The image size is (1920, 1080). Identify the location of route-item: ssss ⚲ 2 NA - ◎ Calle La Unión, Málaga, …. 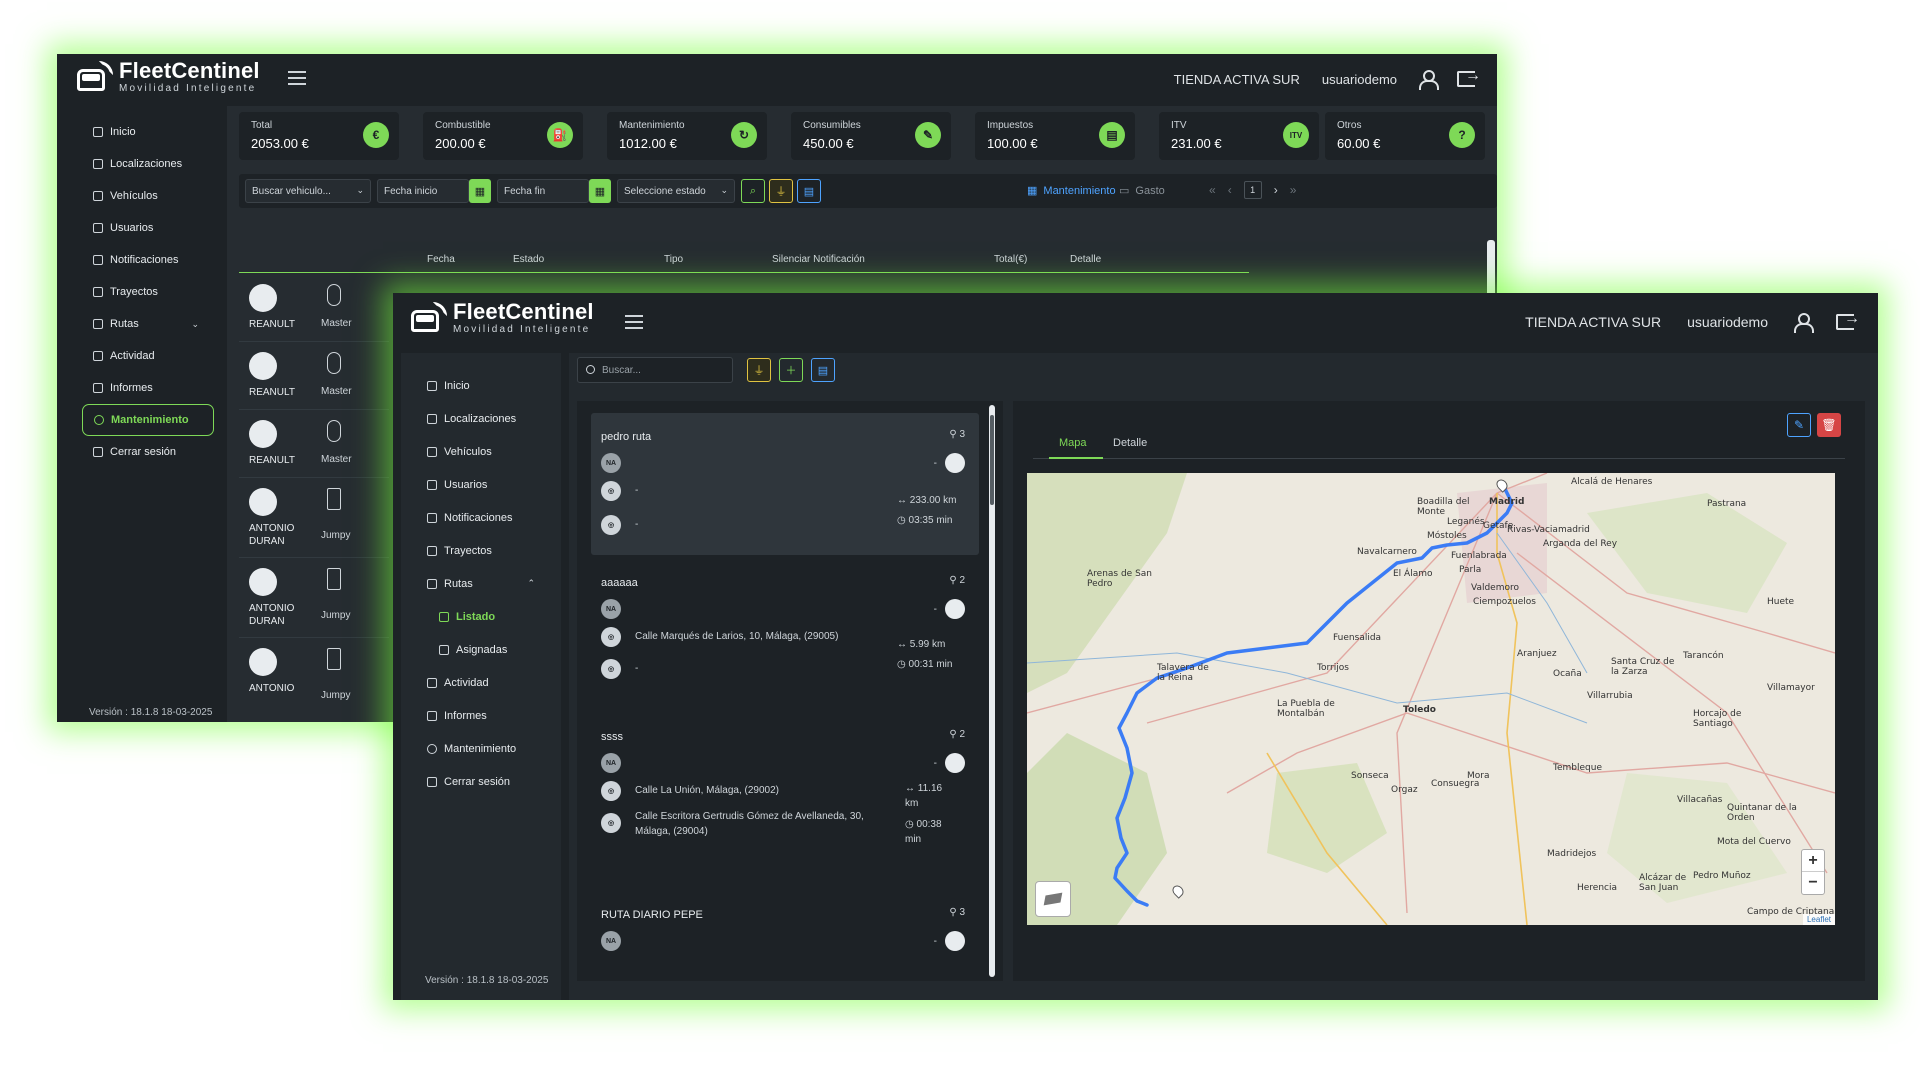
(785, 801).